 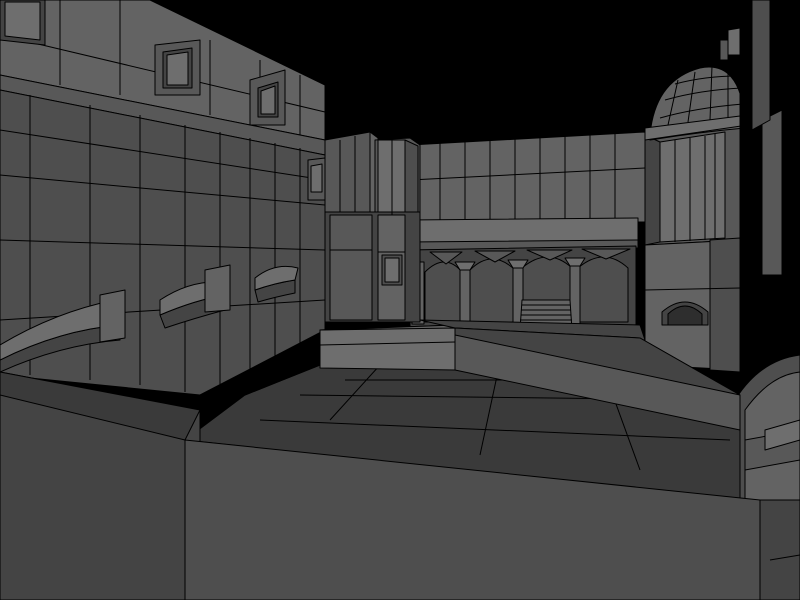 What do you see at coordinates (372, 227) in the screenshot?
I see `center-tower-block` at bounding box center [372, 227].